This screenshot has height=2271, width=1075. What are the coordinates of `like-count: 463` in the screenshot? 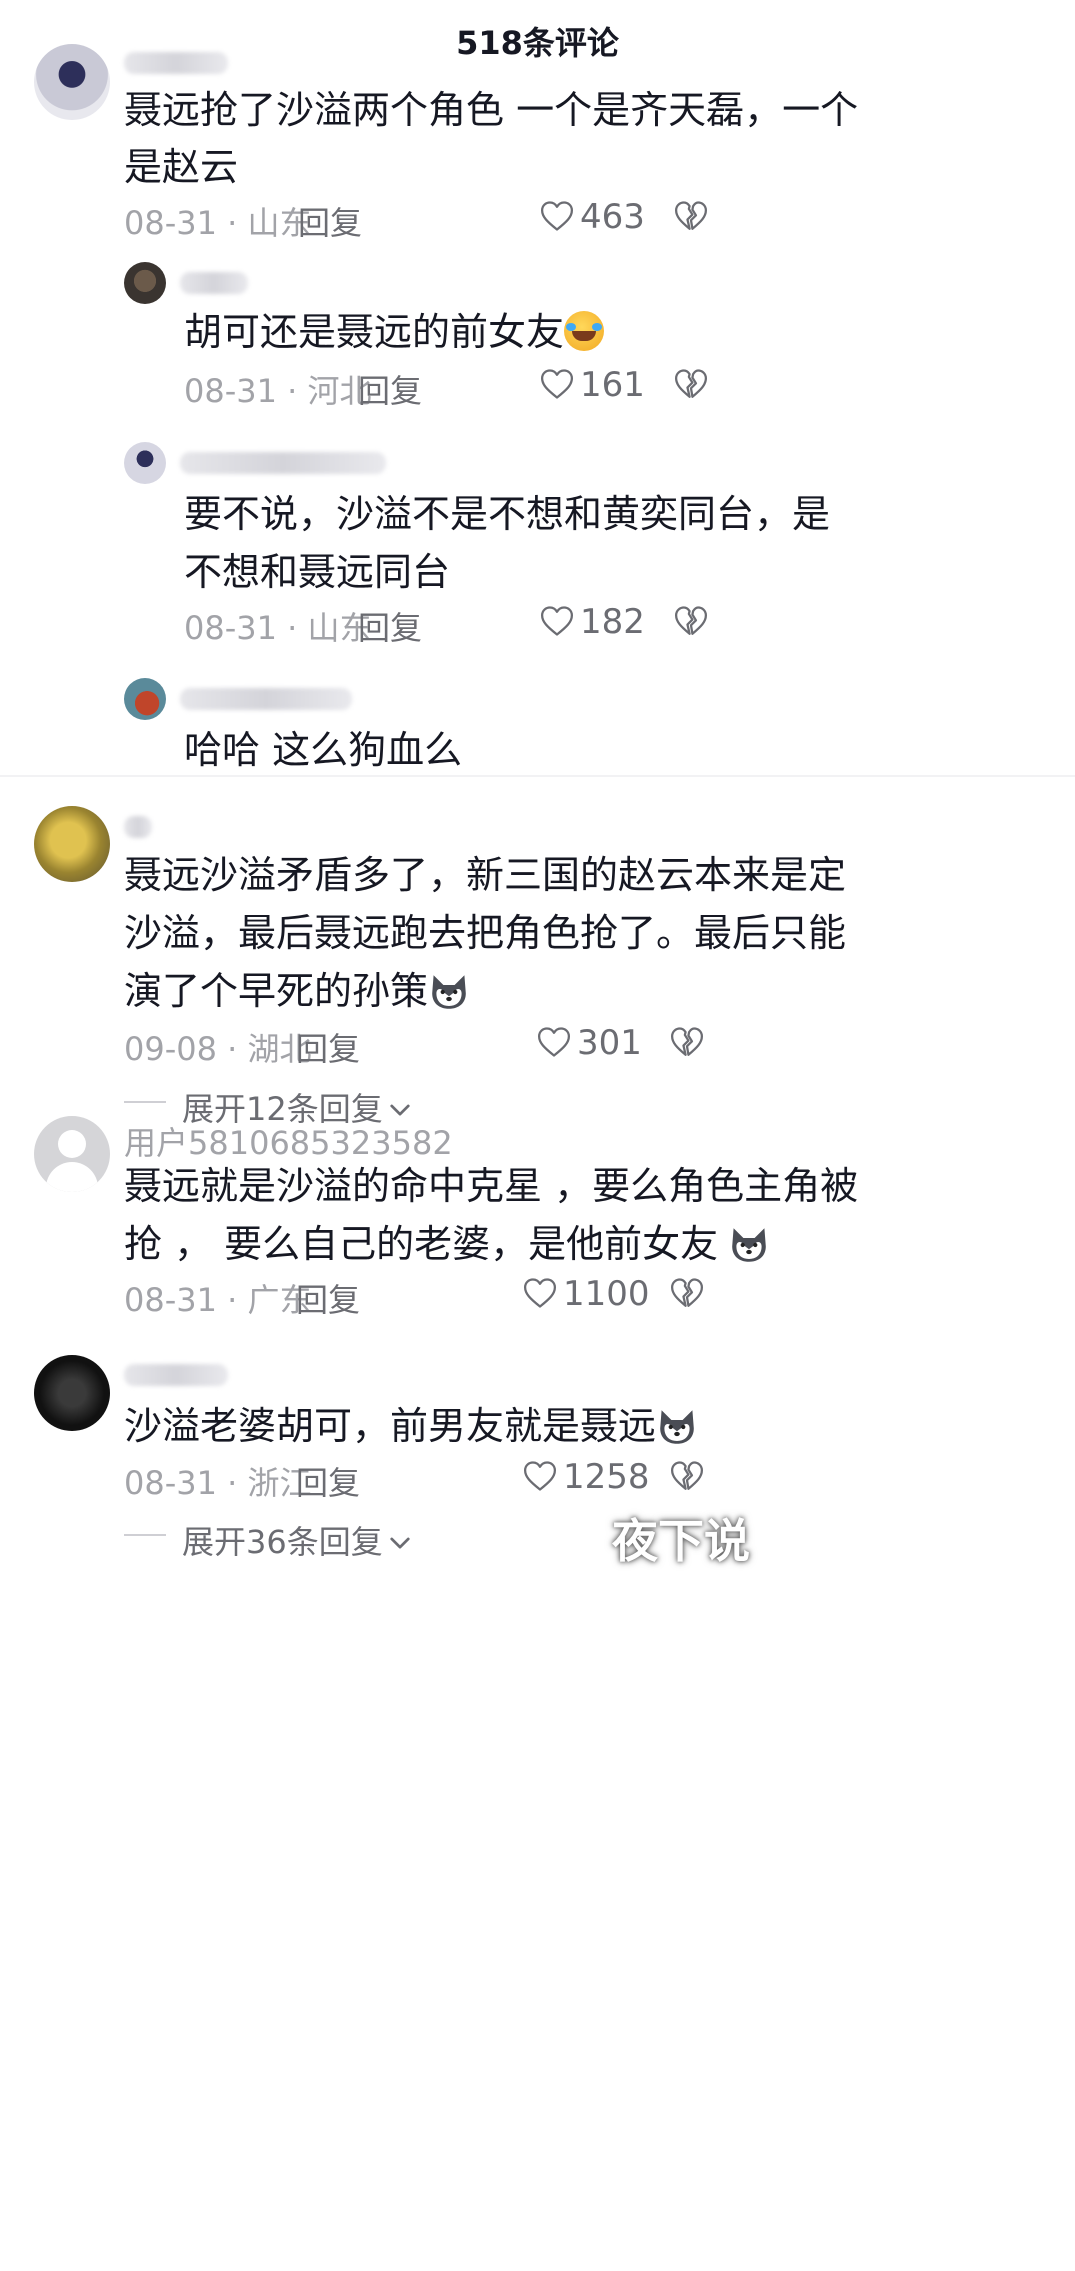 It's located at (612, 217).